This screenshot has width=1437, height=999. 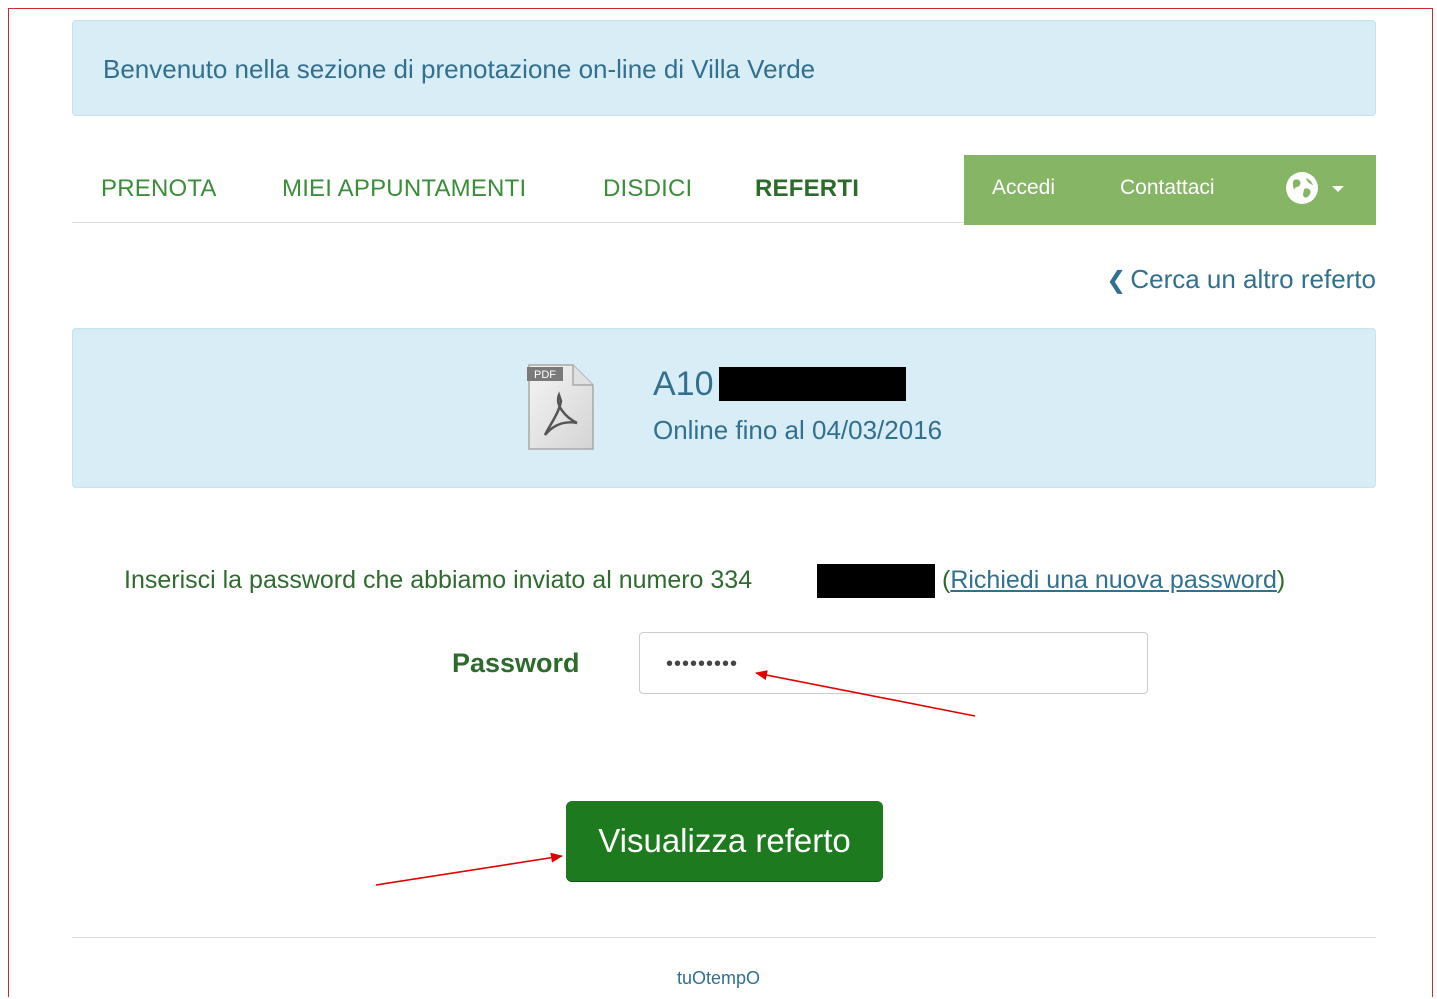 I want to click on new-password-wrapper: (Richiedi una nuova password), so click(x=1113, y=580).